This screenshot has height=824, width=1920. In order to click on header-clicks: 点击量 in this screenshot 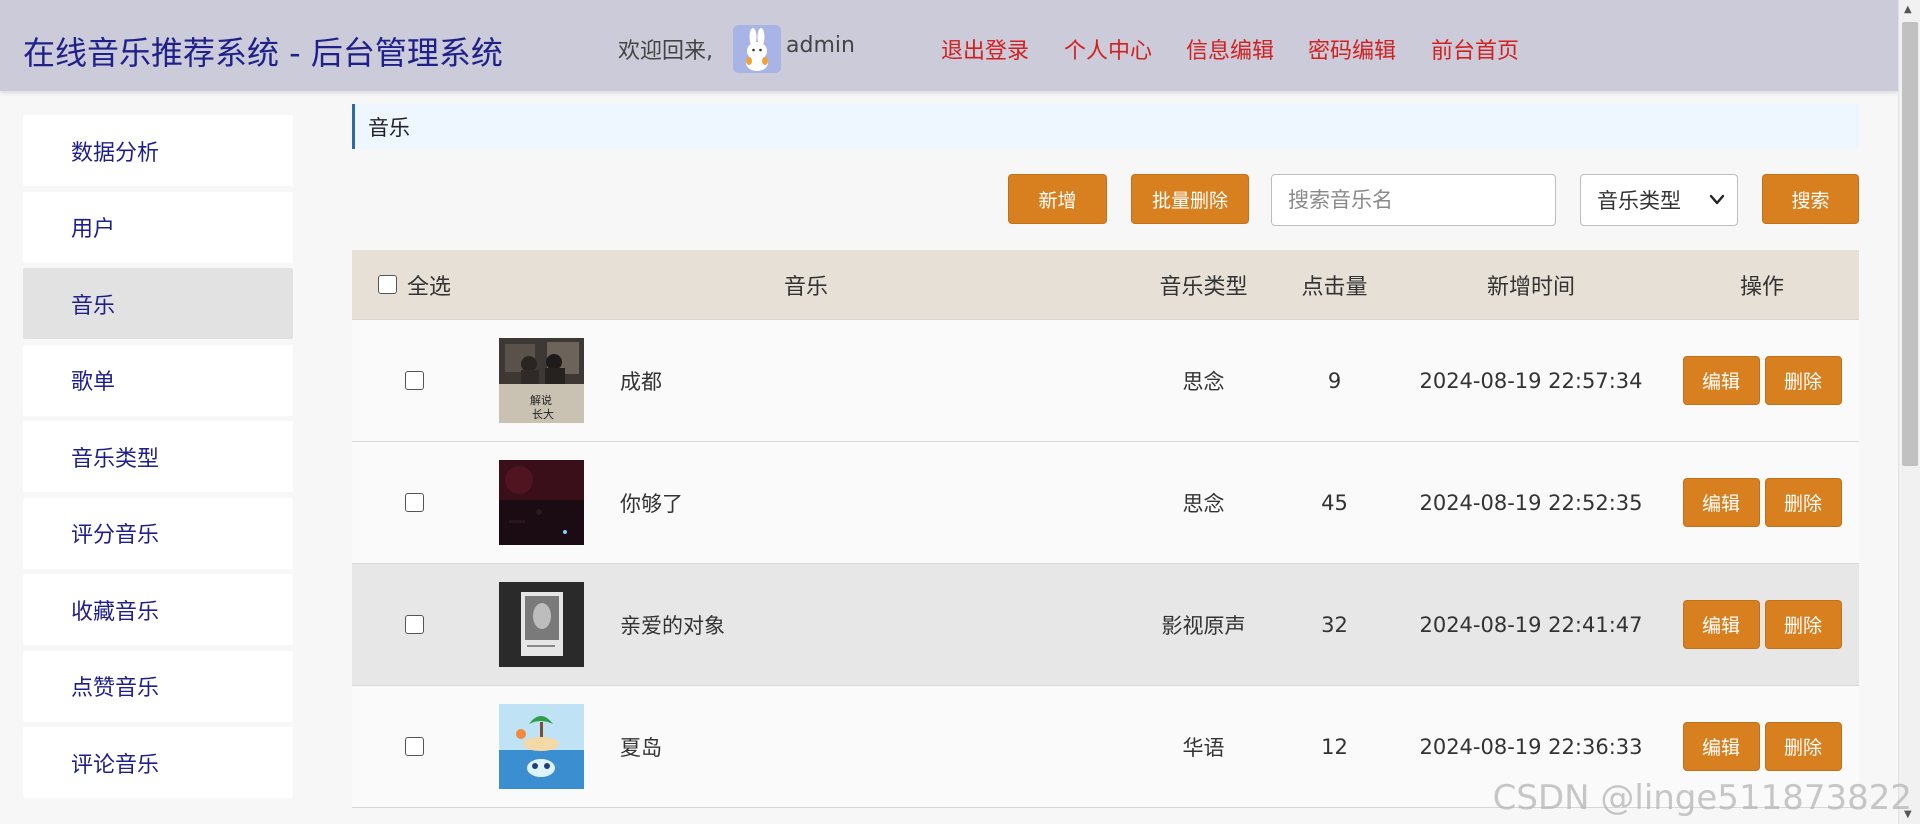, I will do `click(1334, 287)`.